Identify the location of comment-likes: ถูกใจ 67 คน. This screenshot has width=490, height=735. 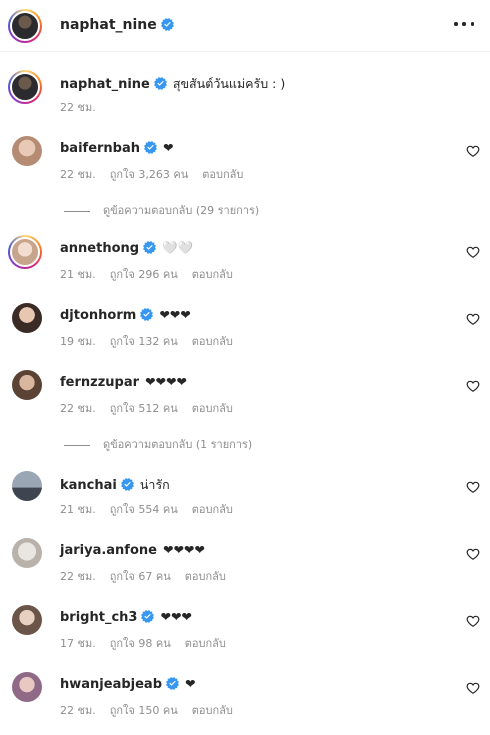
(140, 576).